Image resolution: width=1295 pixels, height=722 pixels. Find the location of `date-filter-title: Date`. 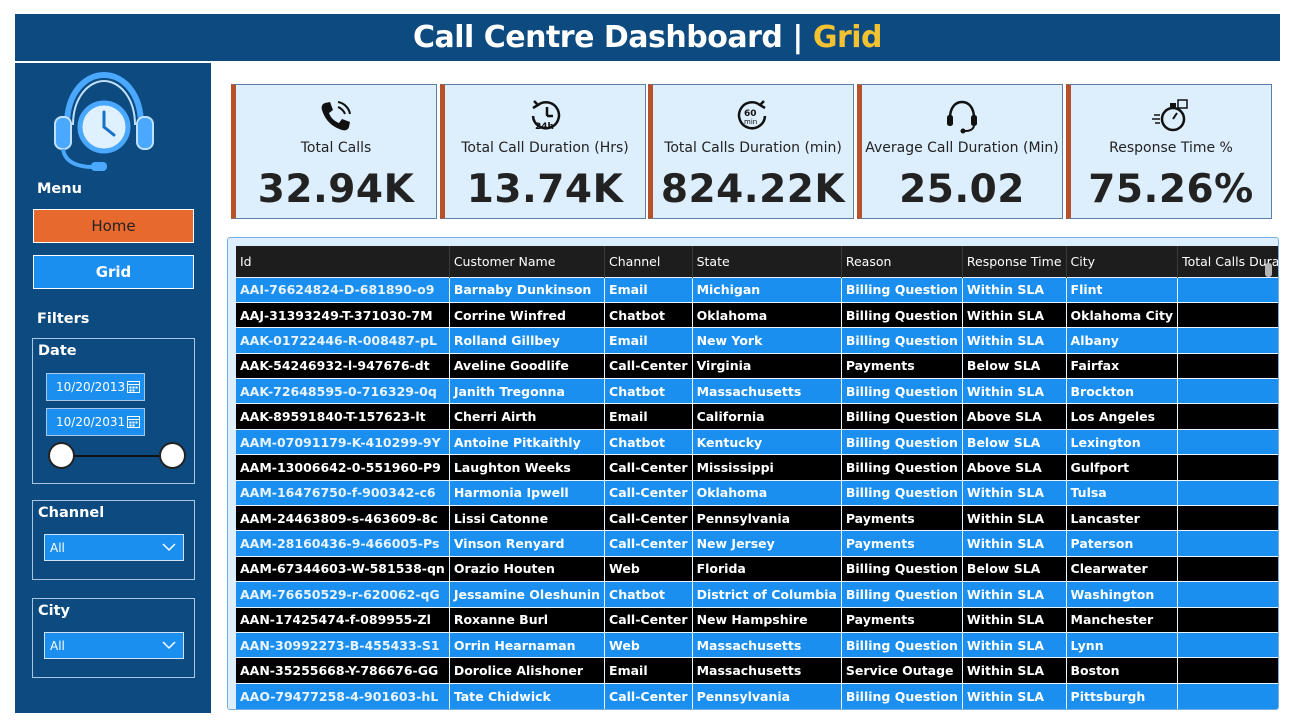

date-filter-title: Date is located at coordinates (57, 351).